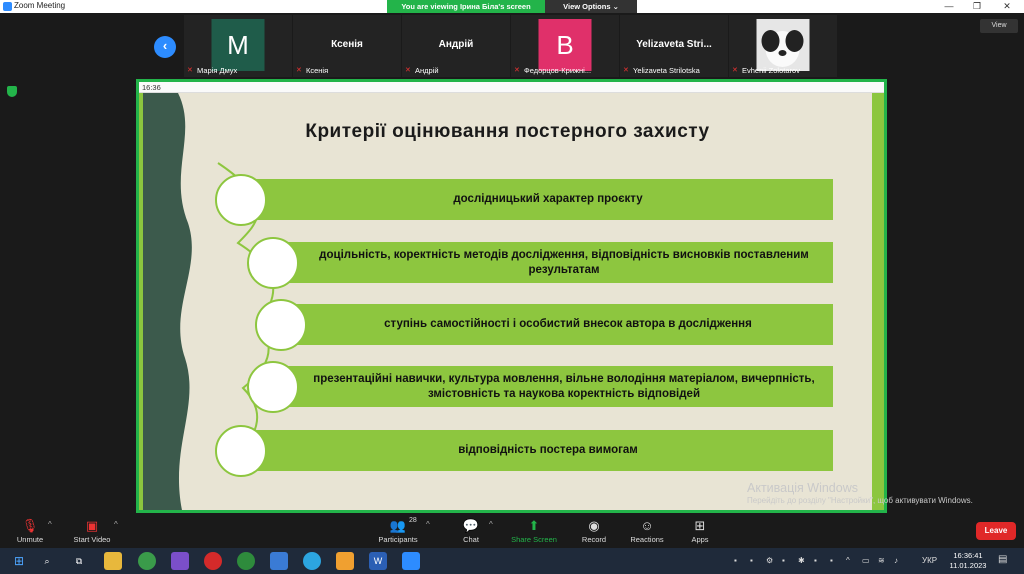 The width and height of the screenshot is (1024, 574). I want to click on reactions-icon: ☺, so click(647, 525).